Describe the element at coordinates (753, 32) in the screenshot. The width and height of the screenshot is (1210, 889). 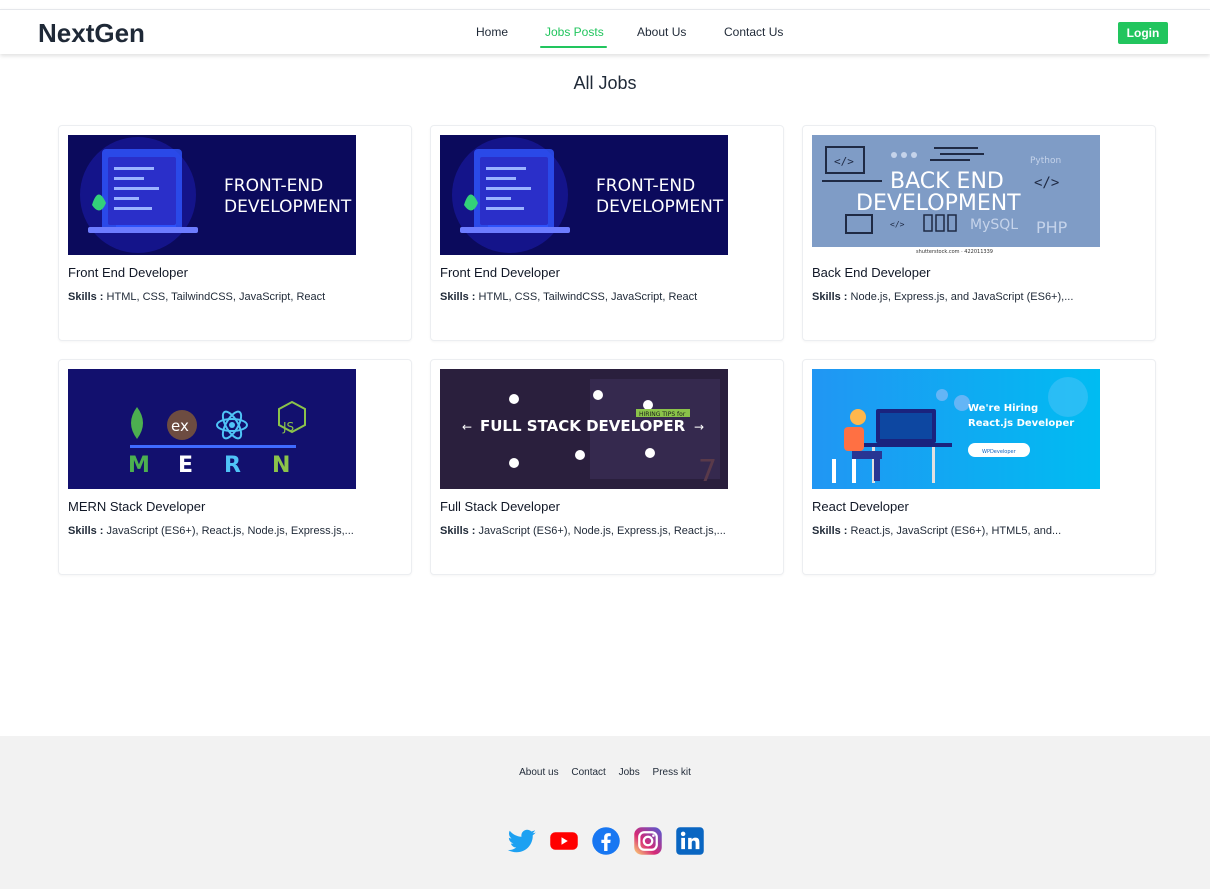
I see `nav-contact-us: Contact Us` at that location.